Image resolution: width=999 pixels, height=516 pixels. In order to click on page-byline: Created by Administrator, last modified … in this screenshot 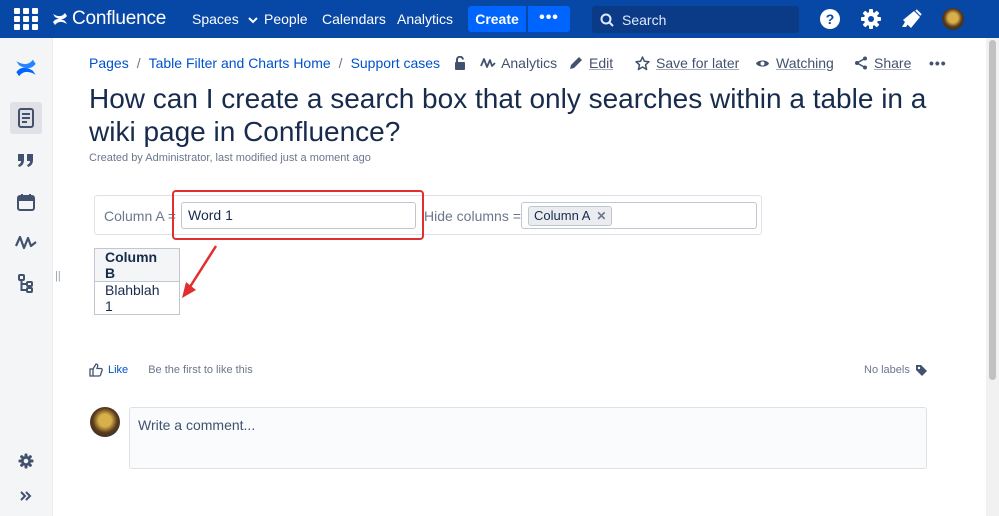, I will do `click(230, 158)`.